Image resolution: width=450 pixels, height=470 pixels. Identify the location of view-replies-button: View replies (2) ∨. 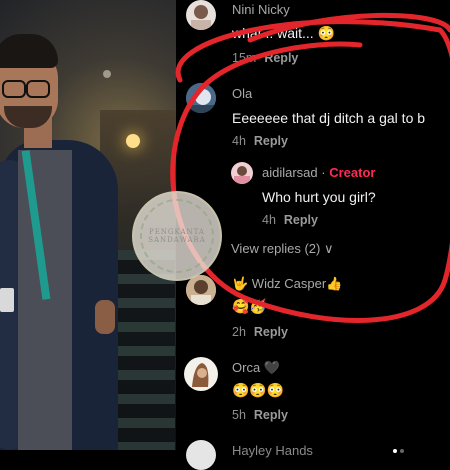
(282, 249).